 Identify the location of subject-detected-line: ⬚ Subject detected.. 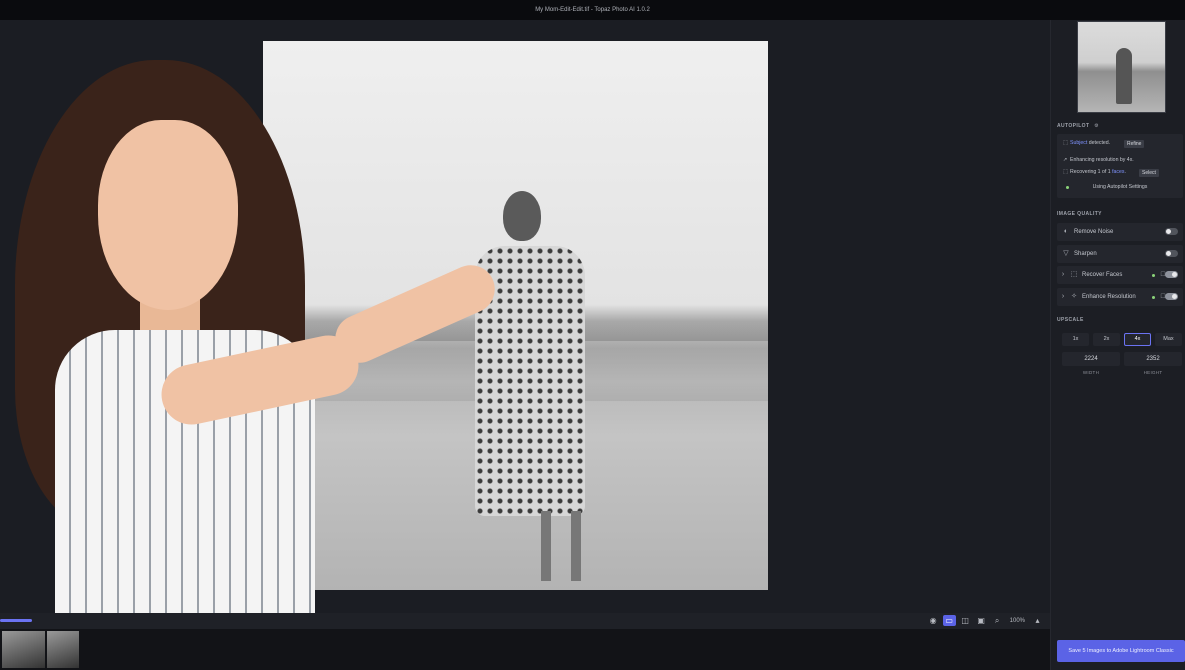
(1087, 143).